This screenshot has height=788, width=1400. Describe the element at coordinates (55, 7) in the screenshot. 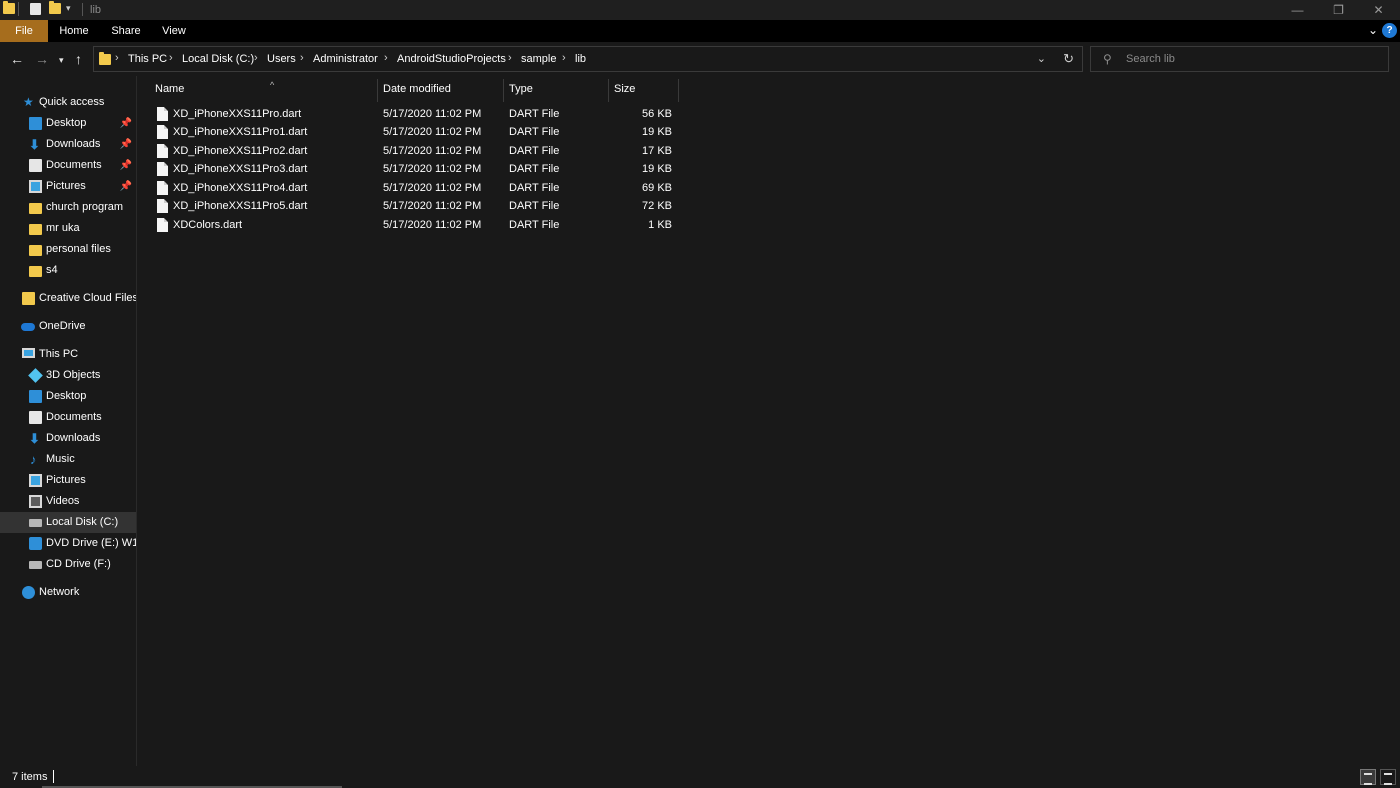

I see `new-folder-icon` at that location.